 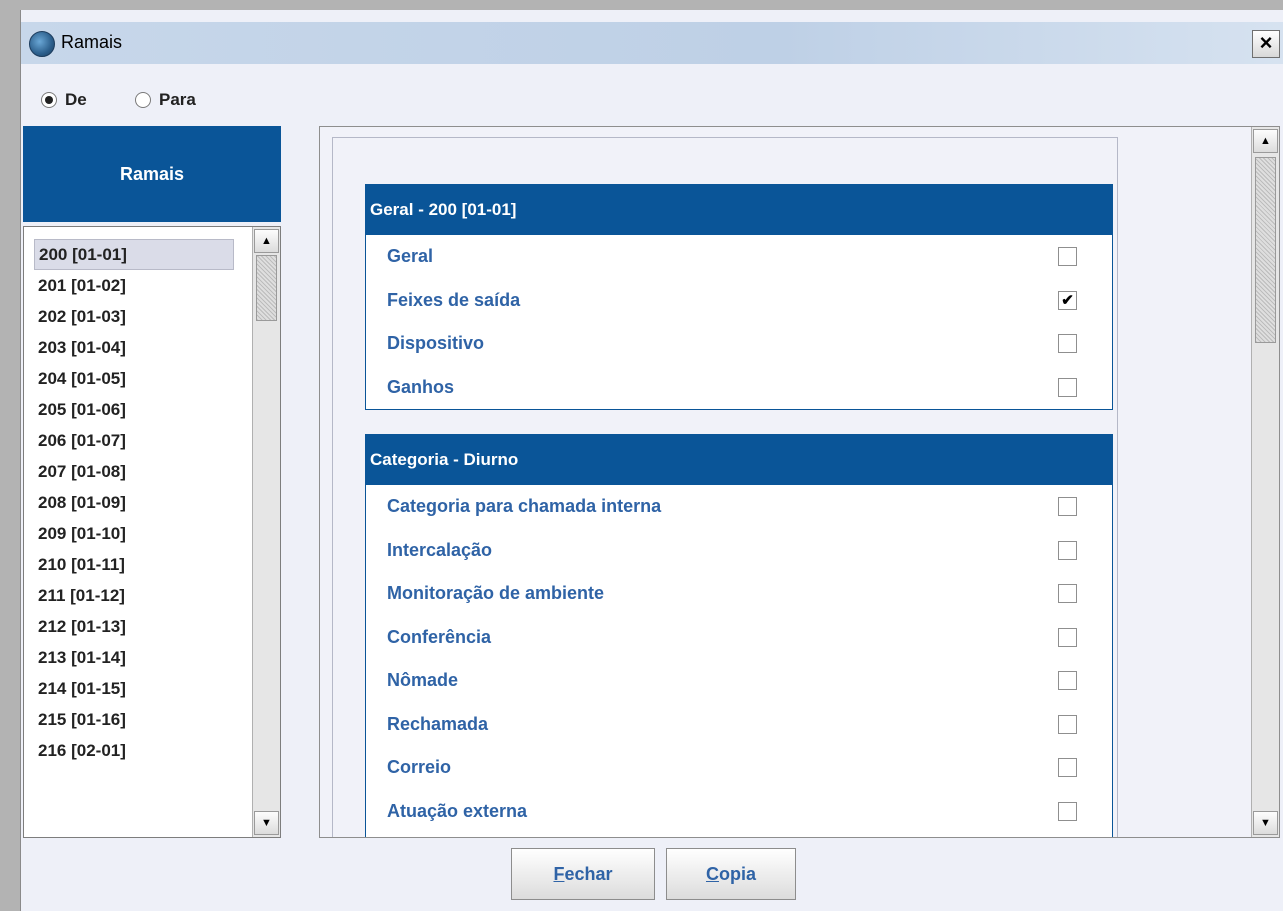 I want to click on fechar-mnemonic: F, so click(x=559, y=873).